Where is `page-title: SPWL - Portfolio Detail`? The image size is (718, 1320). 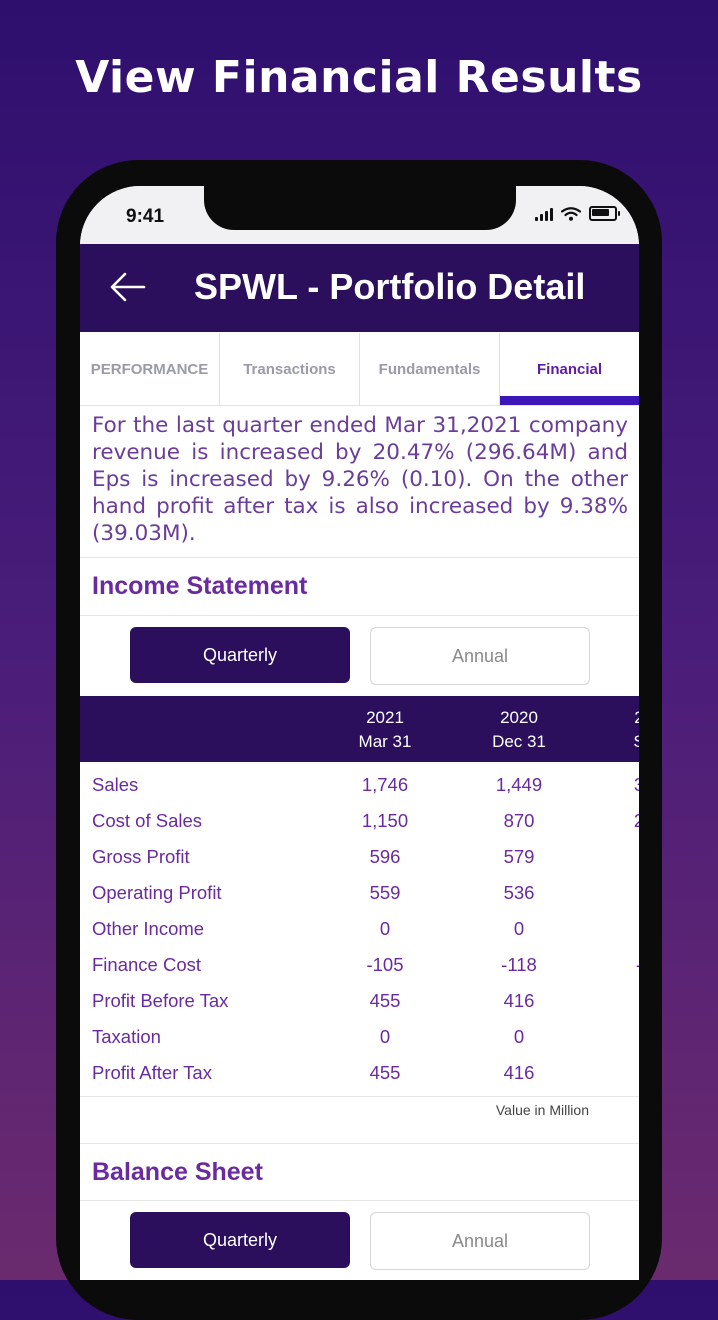
page-title: SPWL - Portfolio Detail is located at coordinates (390, 286).